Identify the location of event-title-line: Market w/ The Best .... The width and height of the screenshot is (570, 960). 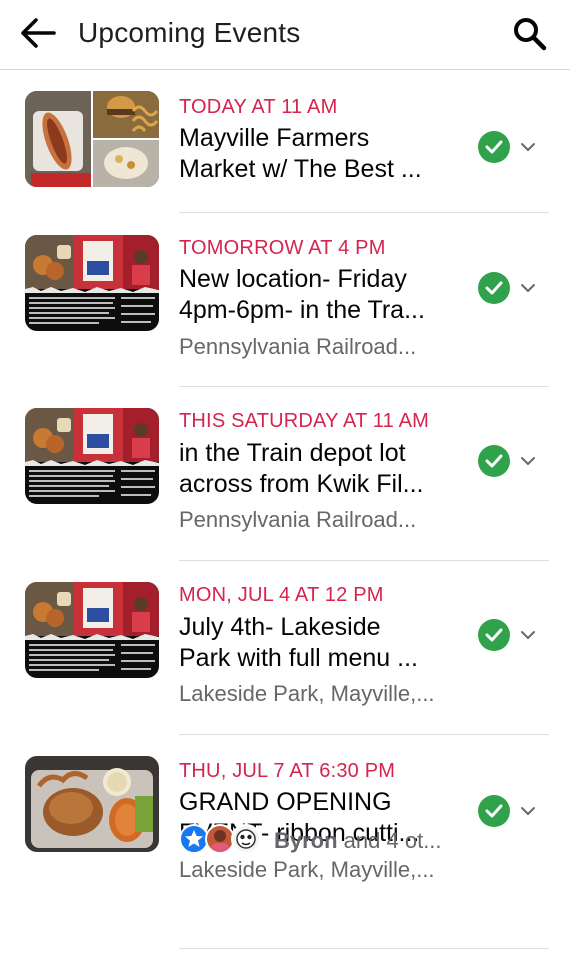
(300, 169).